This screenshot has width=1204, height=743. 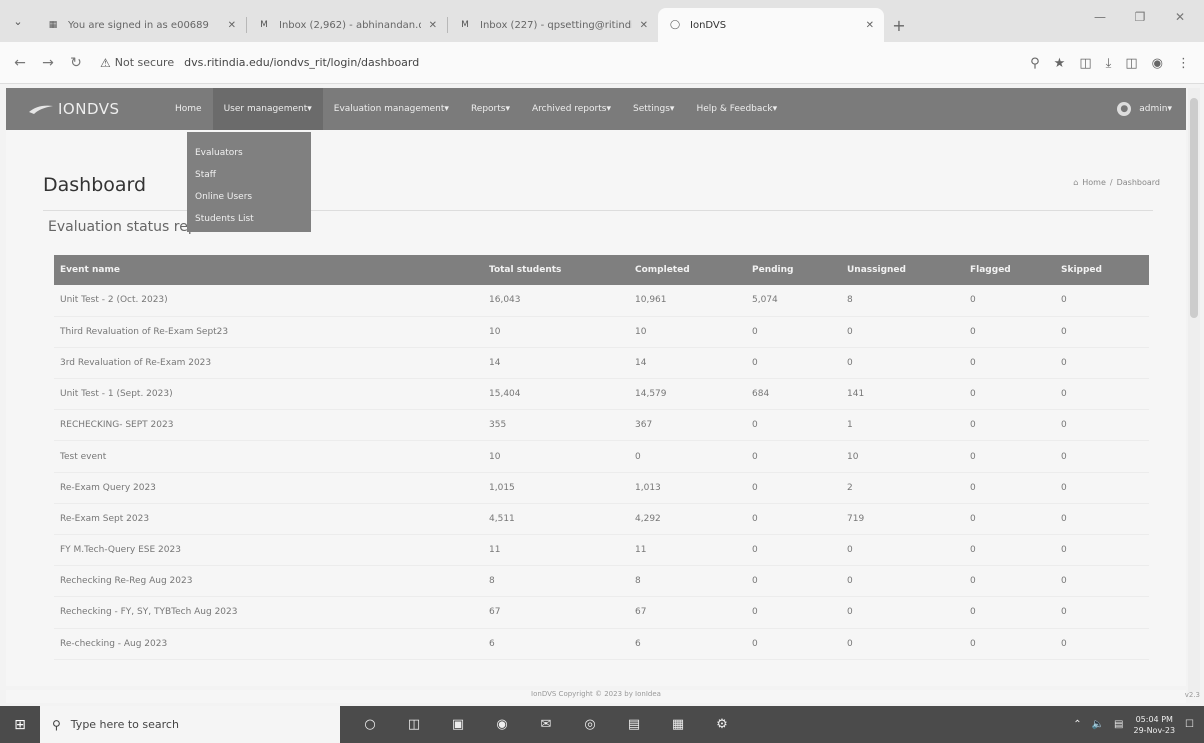 I want to click on event-name-cell: Third Revaluation of Re-Exam Sept23, so click(x=268, y=332).